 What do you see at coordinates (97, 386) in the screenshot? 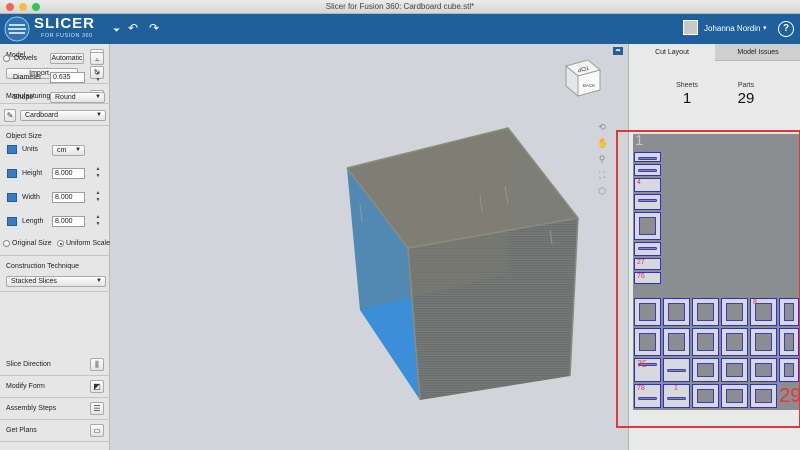
I see `modify-form-icon: ◩` at bounding box center [97, 386].